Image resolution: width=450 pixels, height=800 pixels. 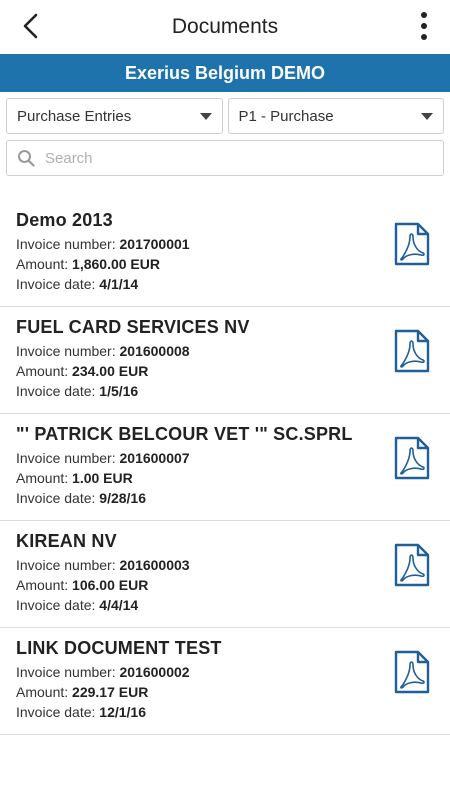 What do you see at coordinates (154, 458) in the screenshot?
I see `invoice-number-value: 201600007` at bounding box center [154, 458].